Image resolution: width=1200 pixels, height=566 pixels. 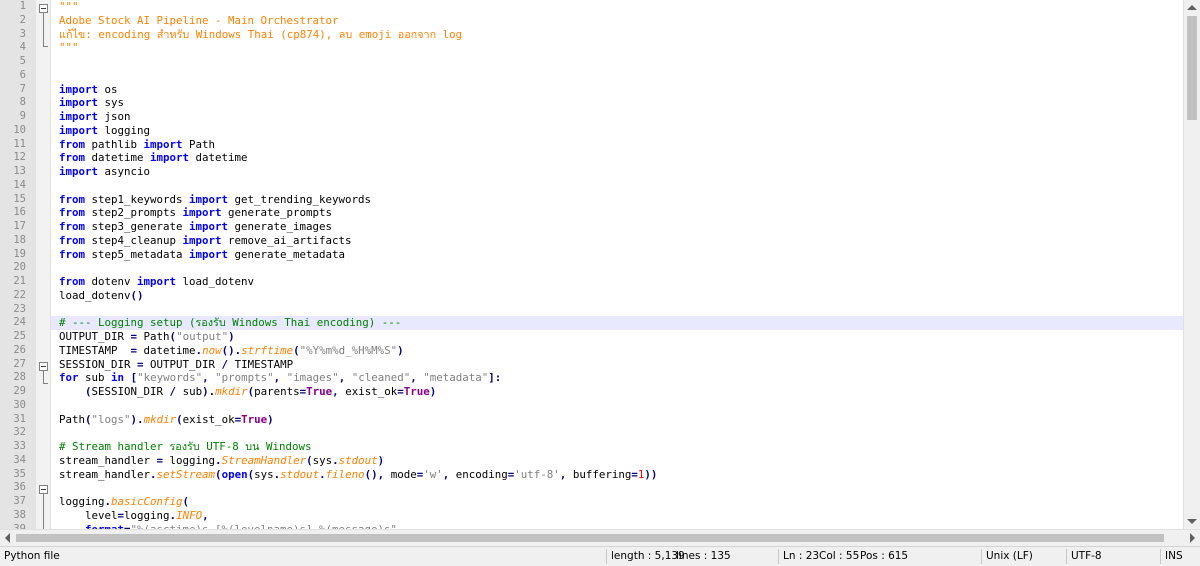 I want to click on line-number: 30, so click(x=13, y=406).